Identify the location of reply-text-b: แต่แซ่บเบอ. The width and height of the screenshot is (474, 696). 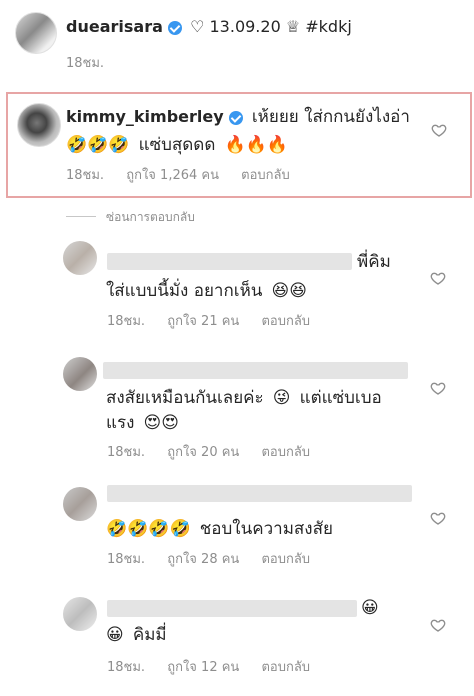
(340, 398).